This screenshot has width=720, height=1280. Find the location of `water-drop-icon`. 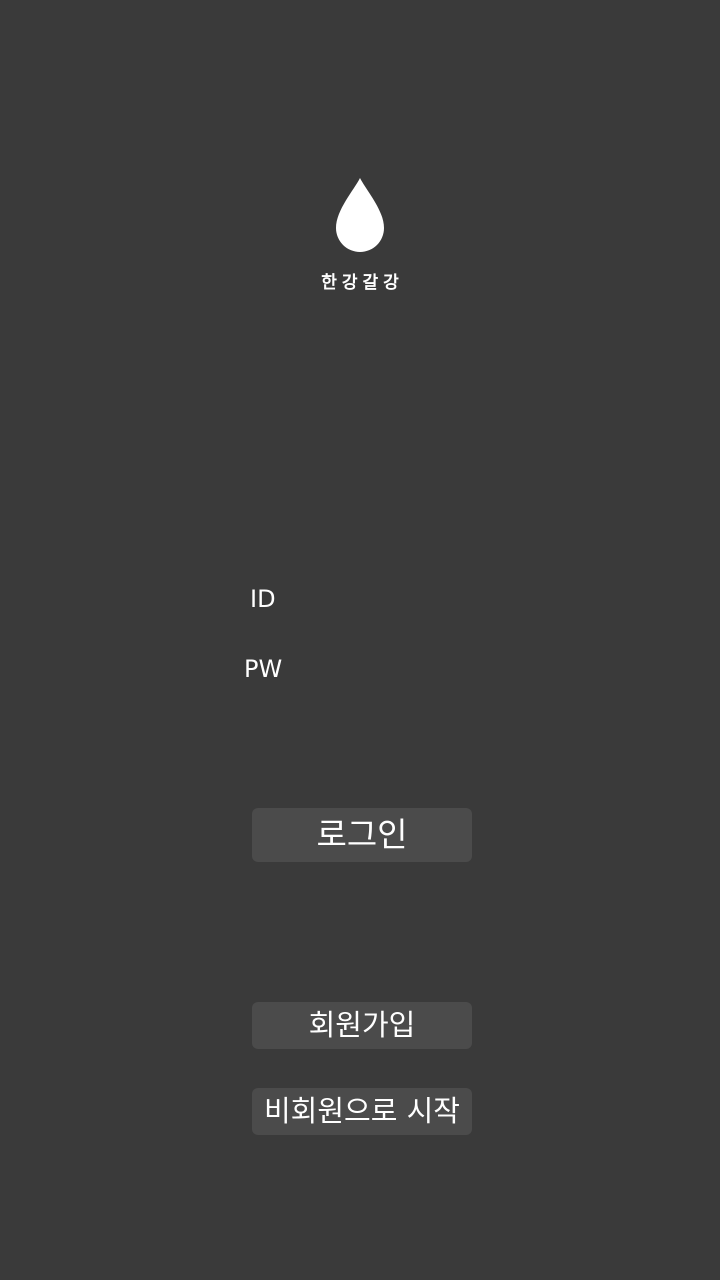

water-drop-icon is located at coordinates (360, 215).